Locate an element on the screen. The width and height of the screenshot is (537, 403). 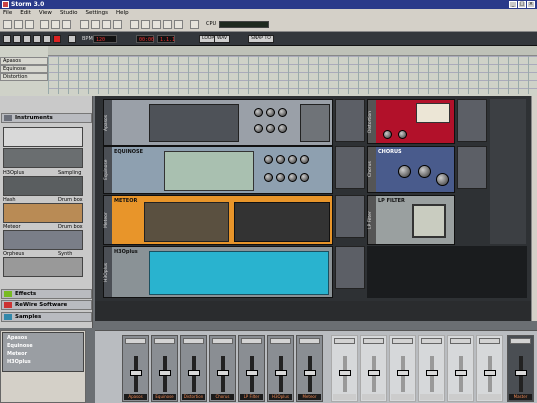
loop-icon is located at coordinates (72, 39).